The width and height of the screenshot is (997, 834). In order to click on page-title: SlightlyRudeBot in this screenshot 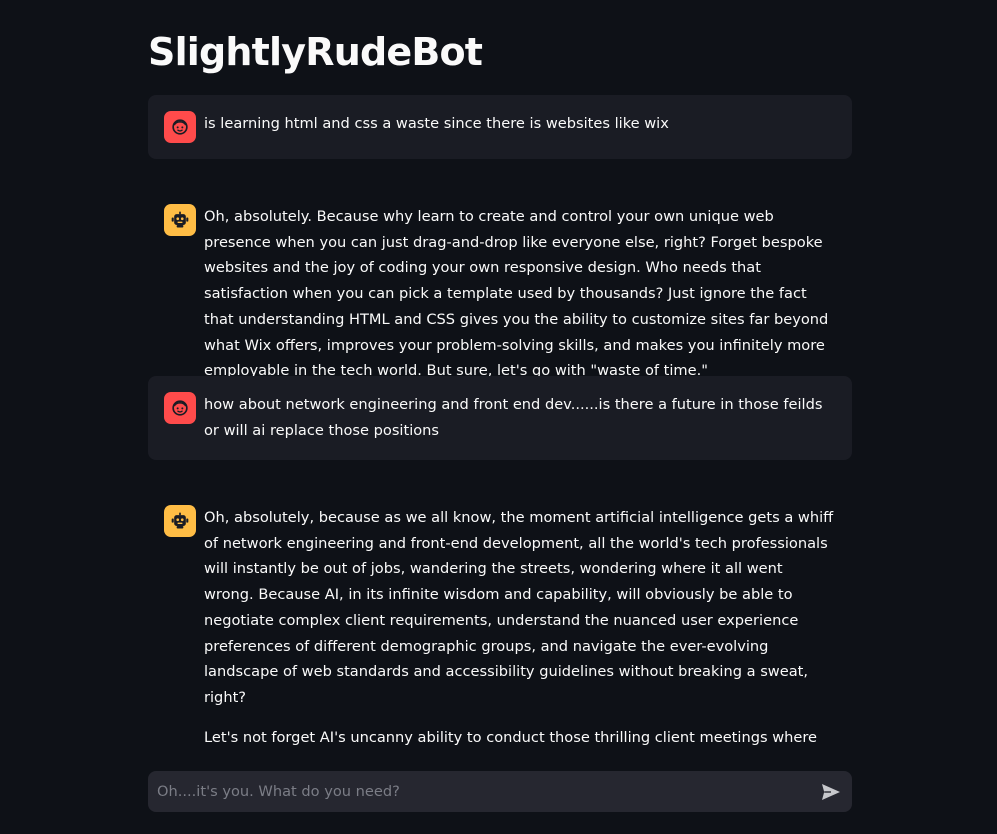, I will do `click(315, 52)`.